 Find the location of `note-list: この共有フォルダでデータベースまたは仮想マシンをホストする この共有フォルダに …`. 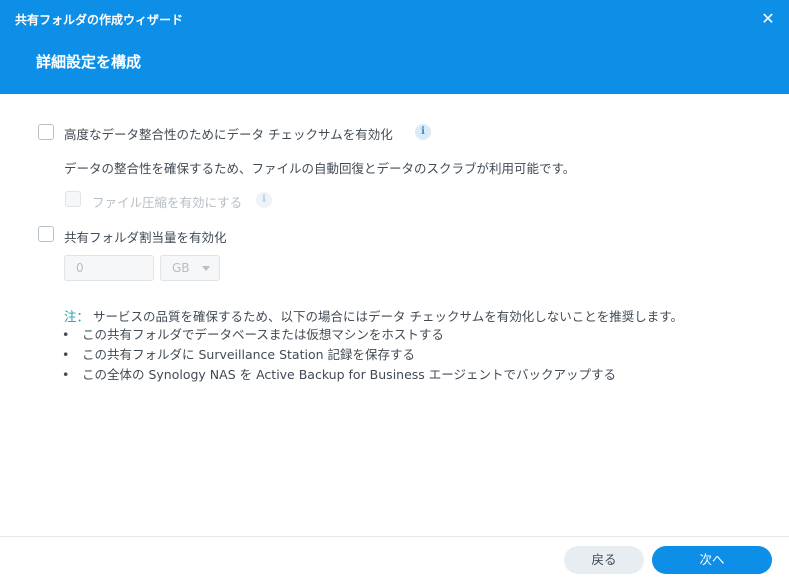

note-list: この共有フォルダでデータベースまたは仮想マシンをホストする この共有フォルダに … is located at coordinates (339, 355).